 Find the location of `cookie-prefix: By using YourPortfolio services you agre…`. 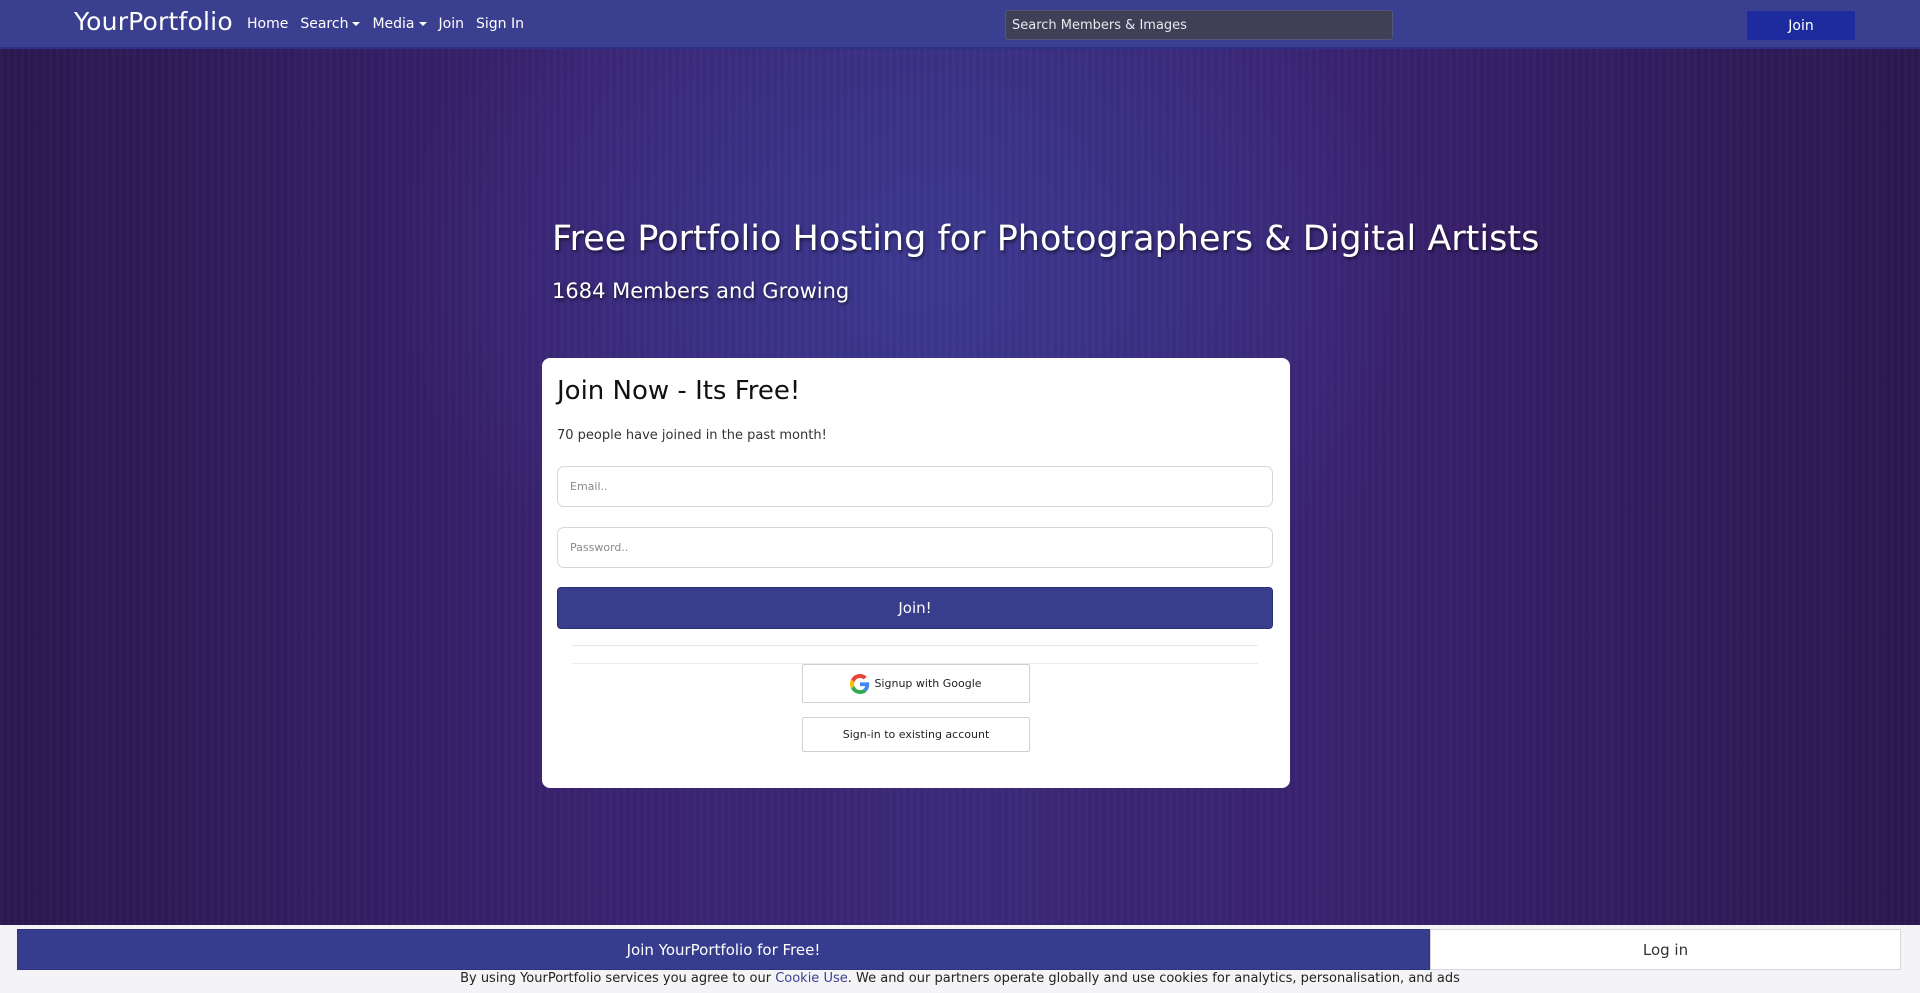

cookie-prefix: By using YourPortfolio services you agre… is located at coordinates (618, 978).